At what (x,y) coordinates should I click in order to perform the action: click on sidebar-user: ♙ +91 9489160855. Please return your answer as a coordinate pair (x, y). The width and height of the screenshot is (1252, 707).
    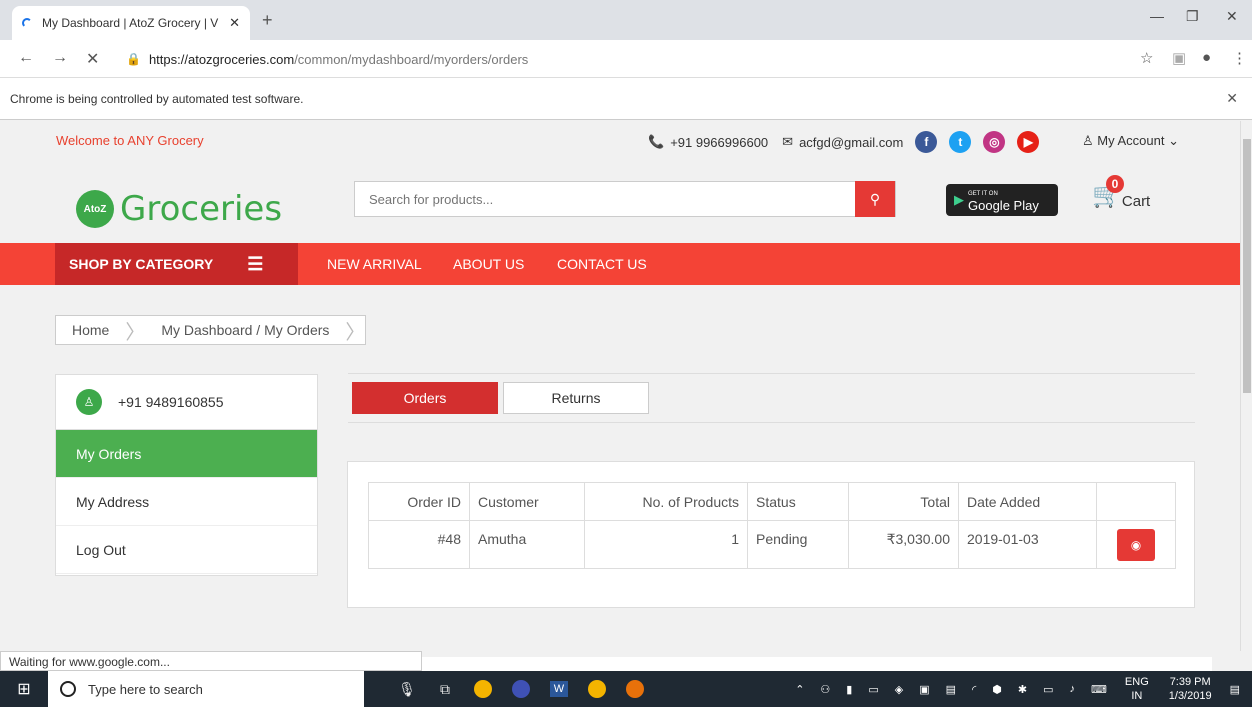
    Looking at the image, I should click on (186, 402).